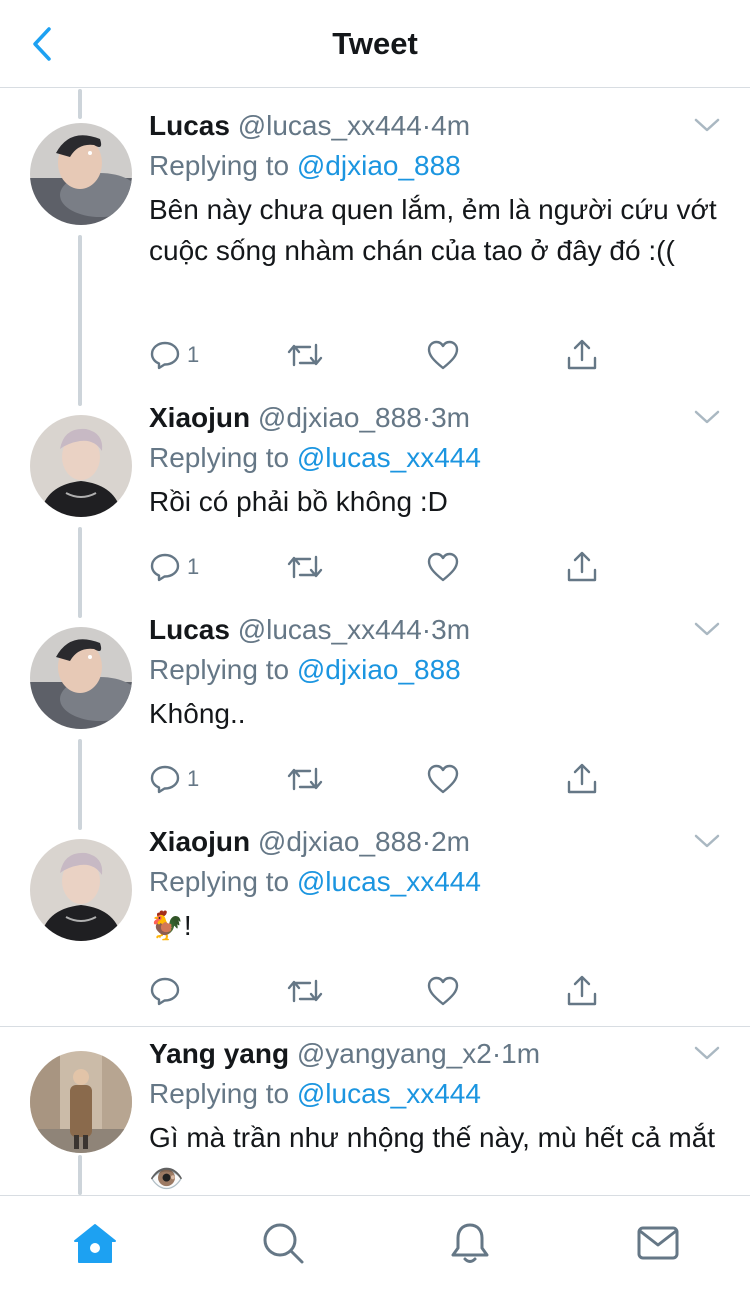 The image size is (750, 1294). I want to click on tweet-text: 🐓!, so click(170, 925).